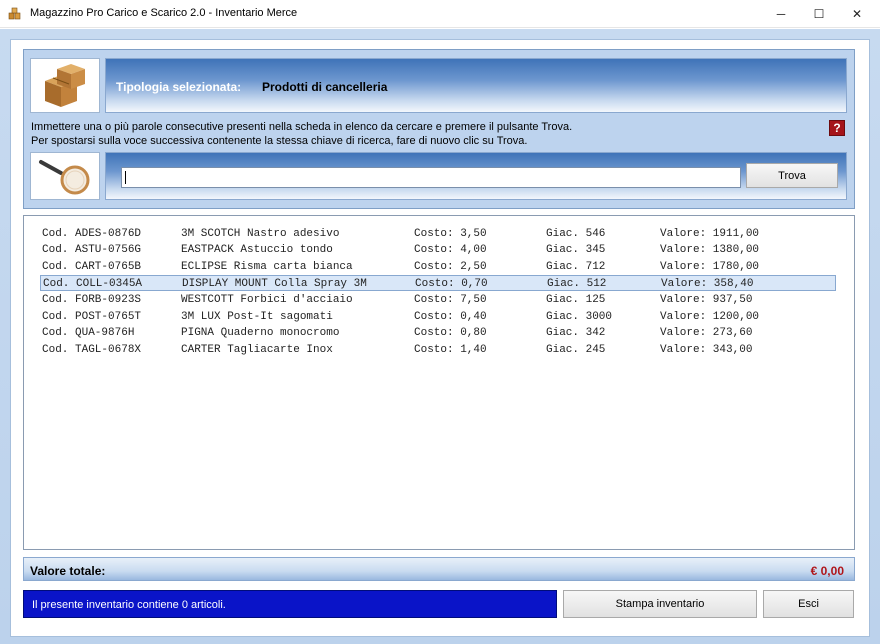  Describe the element at coordinates (325, 87) in the screenshot. I see `category-value: Prodotti di cancelleria` at that location.